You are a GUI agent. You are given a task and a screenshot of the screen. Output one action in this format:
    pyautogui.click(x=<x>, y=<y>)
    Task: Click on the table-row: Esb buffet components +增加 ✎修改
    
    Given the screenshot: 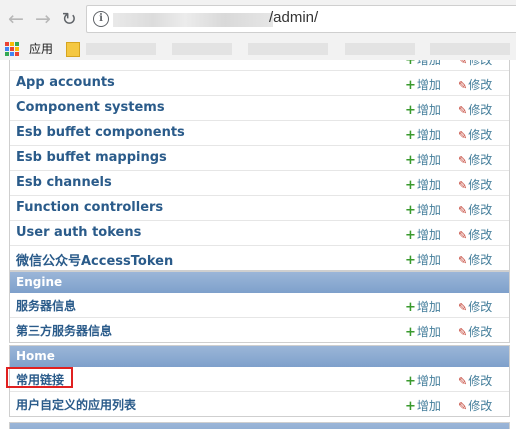 What is the action you would take?
    pyautogui.click(x=259, y=133)
    